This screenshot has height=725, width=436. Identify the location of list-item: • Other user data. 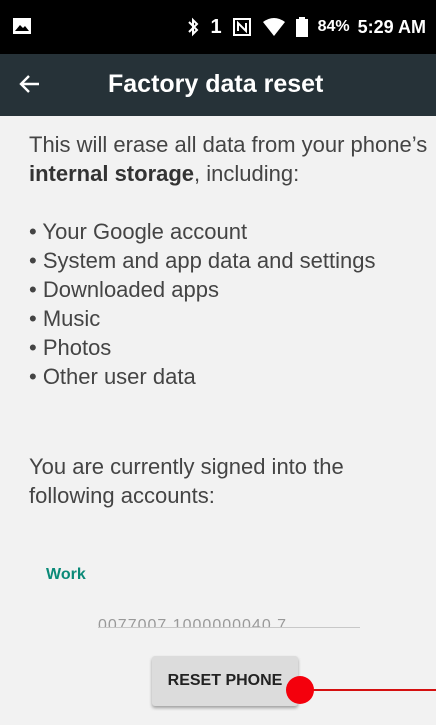
(112, 376).